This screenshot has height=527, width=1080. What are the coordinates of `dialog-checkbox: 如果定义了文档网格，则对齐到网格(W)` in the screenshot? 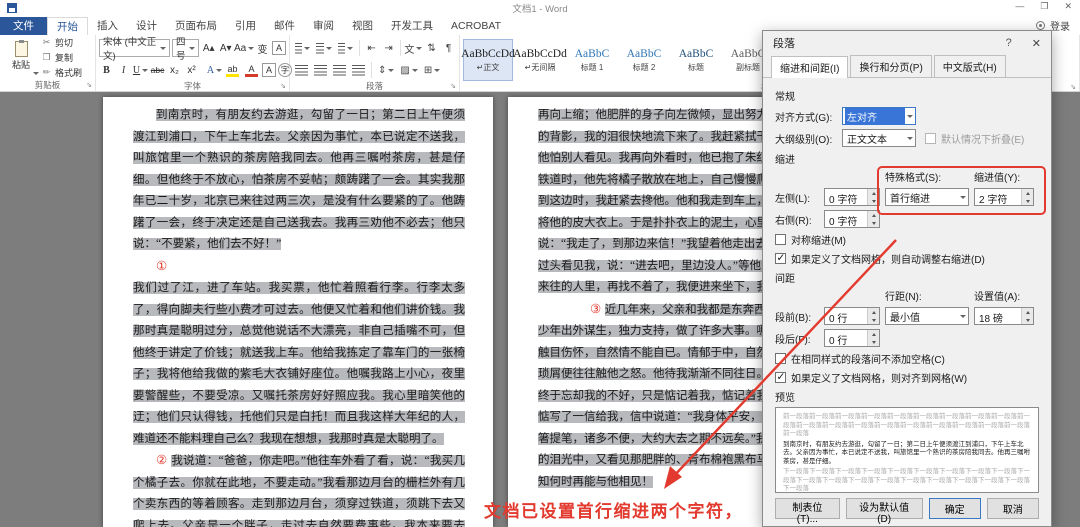 It's located at (907, 377).